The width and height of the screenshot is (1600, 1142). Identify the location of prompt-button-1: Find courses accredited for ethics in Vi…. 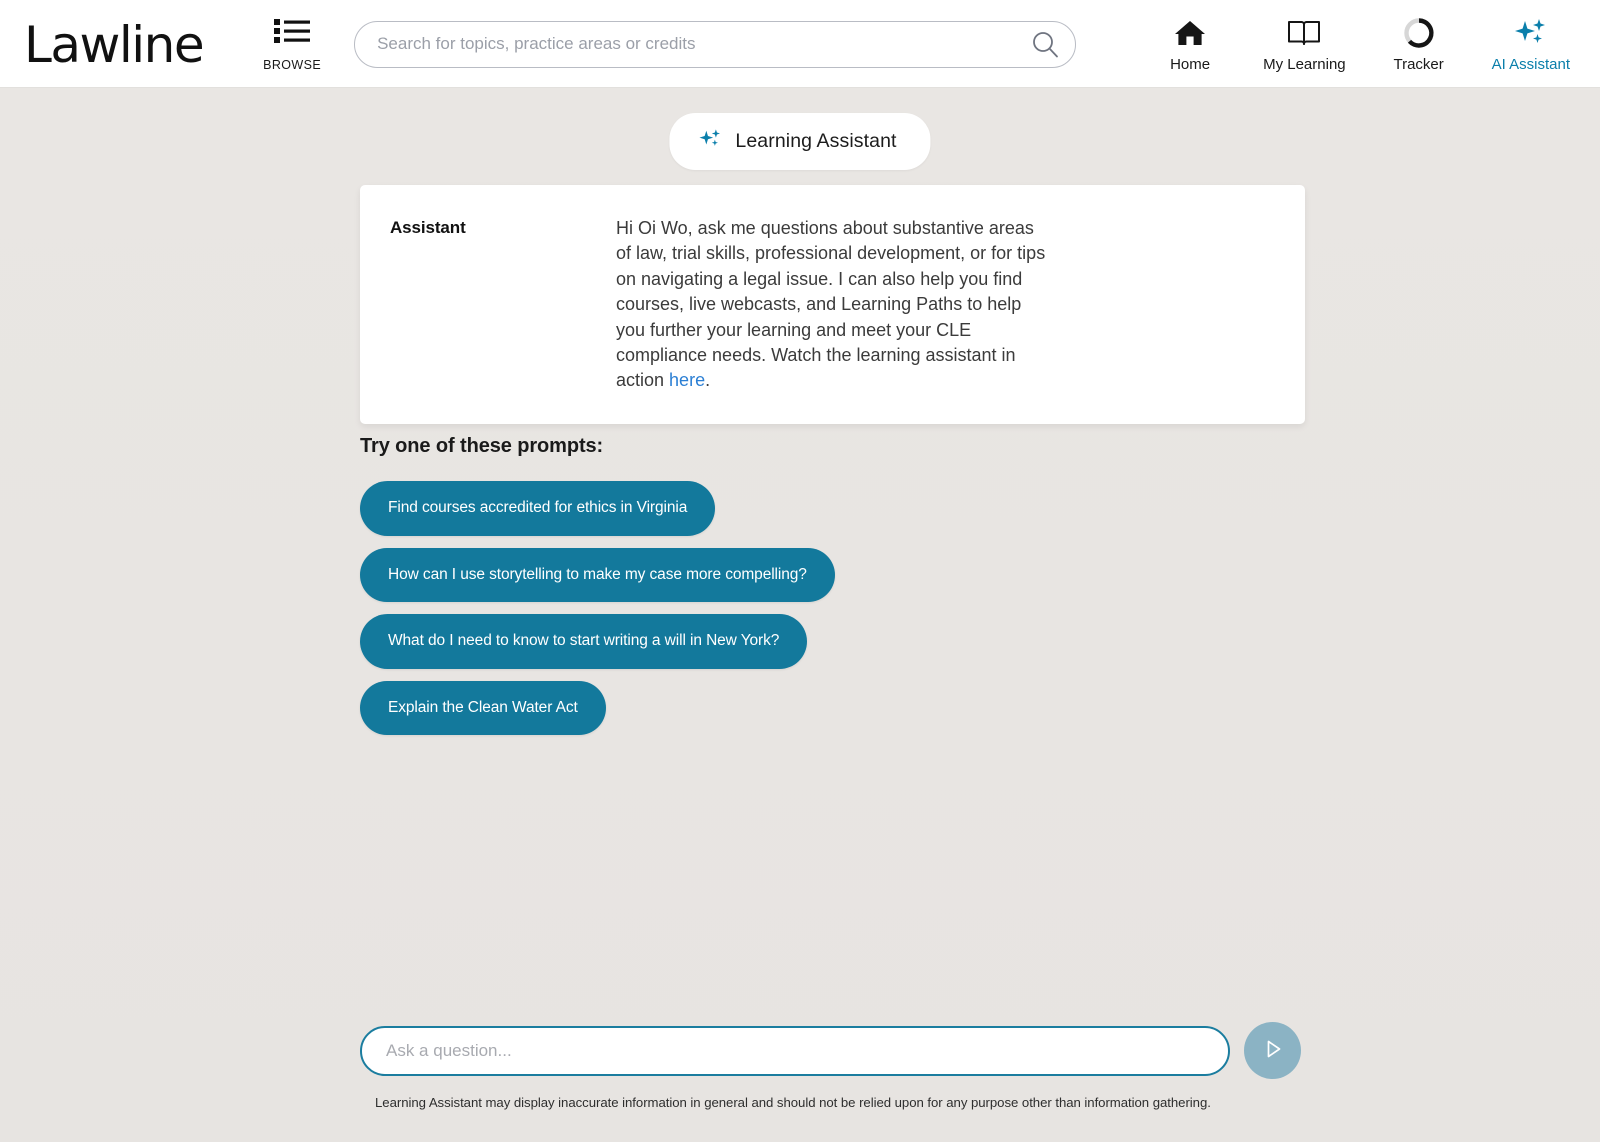
(538, 508).